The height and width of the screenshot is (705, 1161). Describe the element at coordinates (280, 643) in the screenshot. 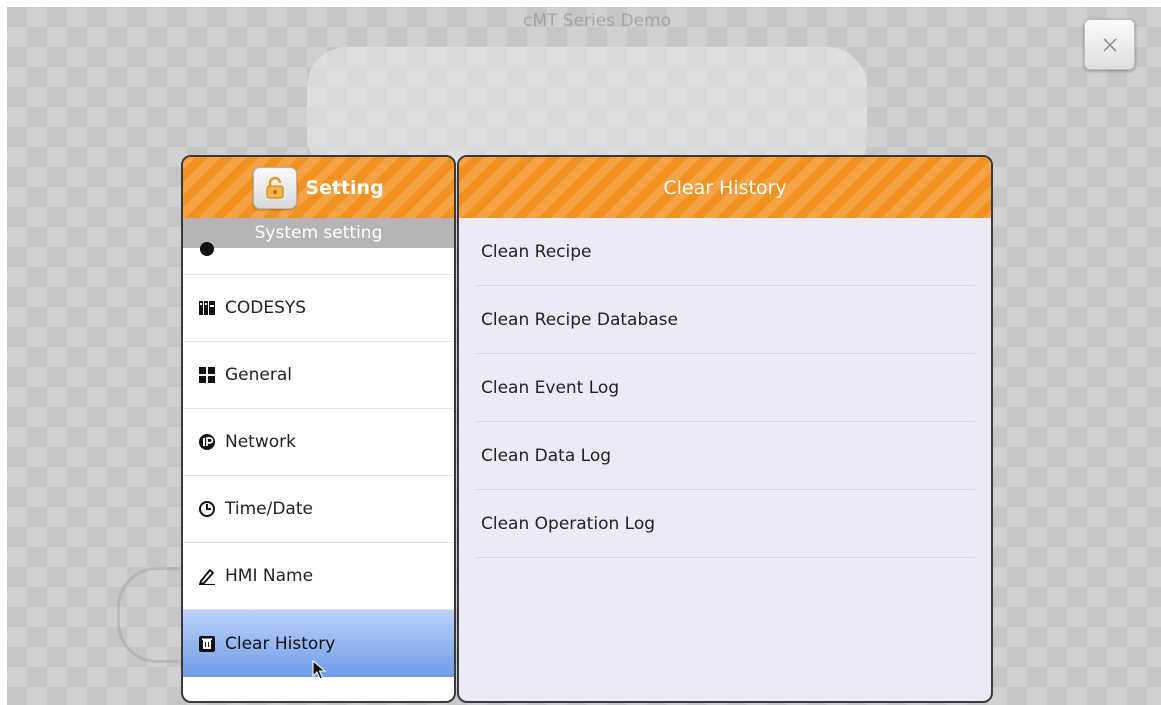

I see `menu-item-label: Clear History` at that location.